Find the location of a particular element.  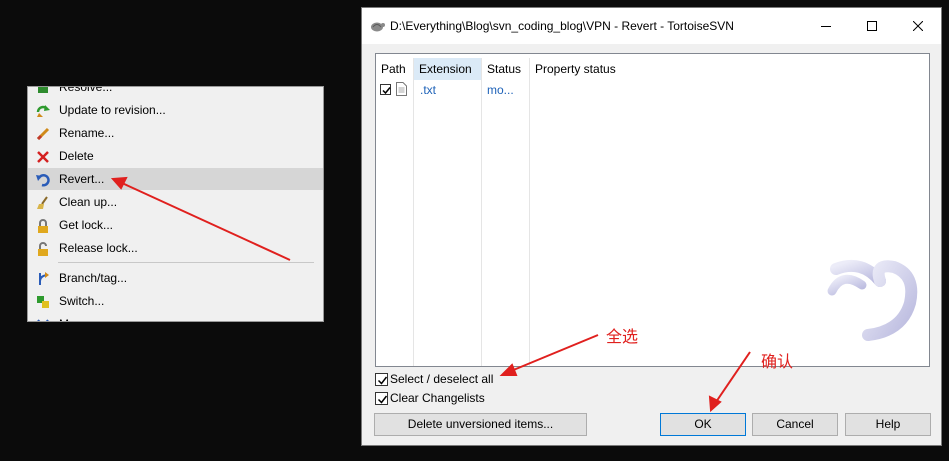

cleanup-icon is located at coordinates (43, 202).